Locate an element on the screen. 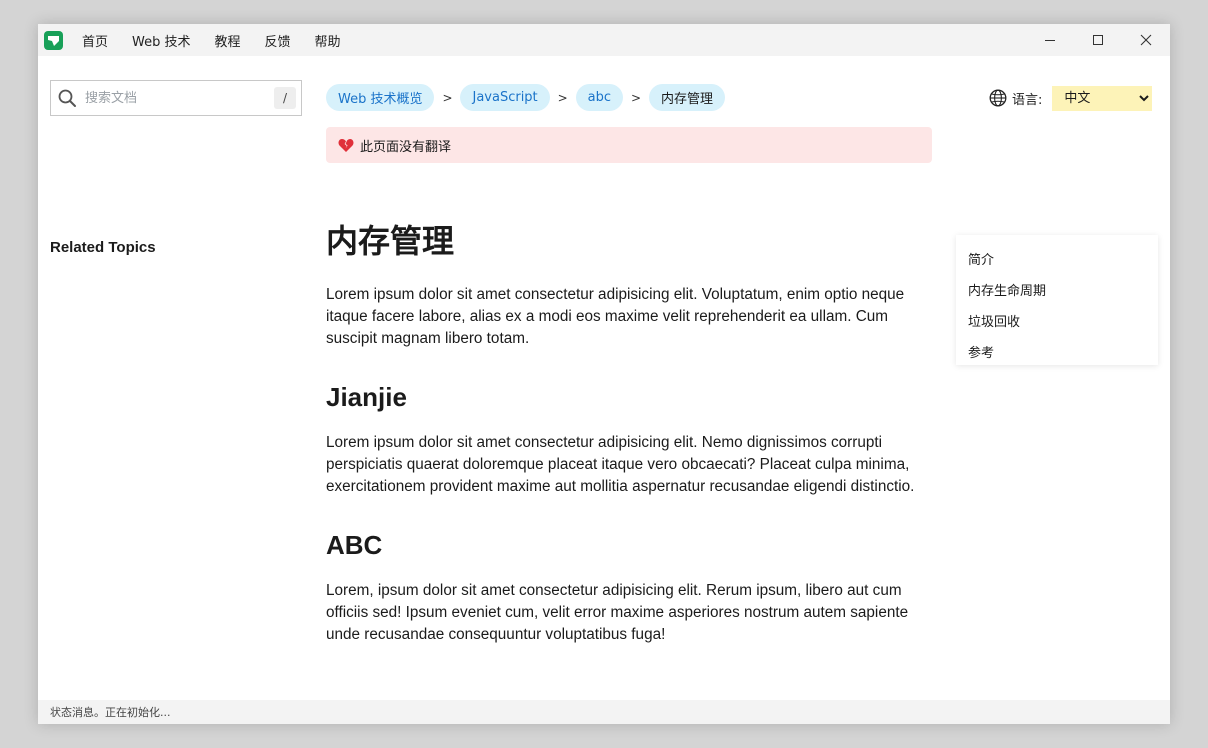 The image size is (1208, 748). search-icon is located at coordinates (67, 100).